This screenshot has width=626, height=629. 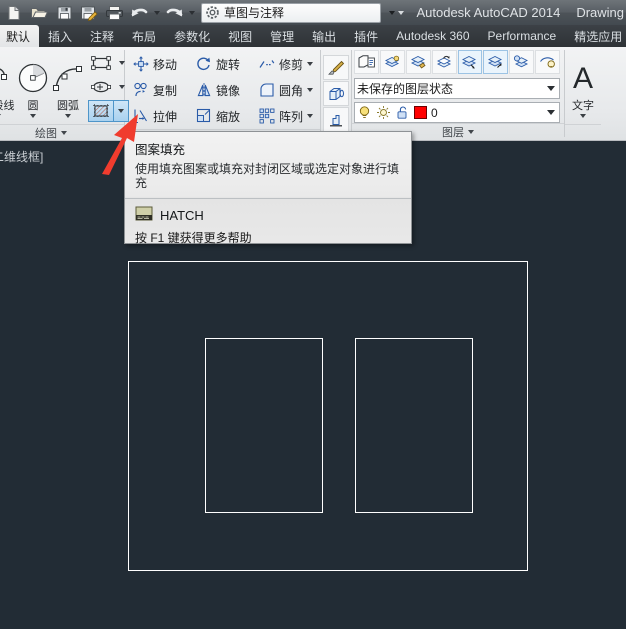 I want to click on layer-merge-icon, so click(x=522, y=62).